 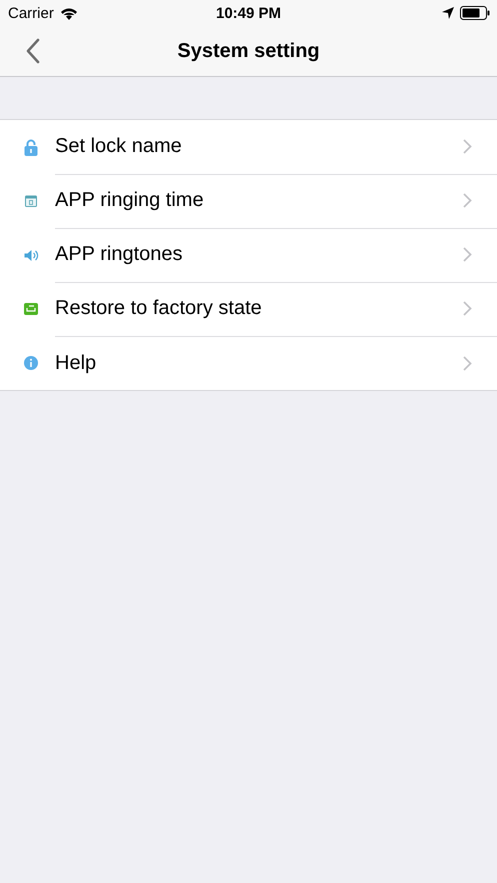 I want to click on settings-row: APP ringtones, so click(x=248, y=255).